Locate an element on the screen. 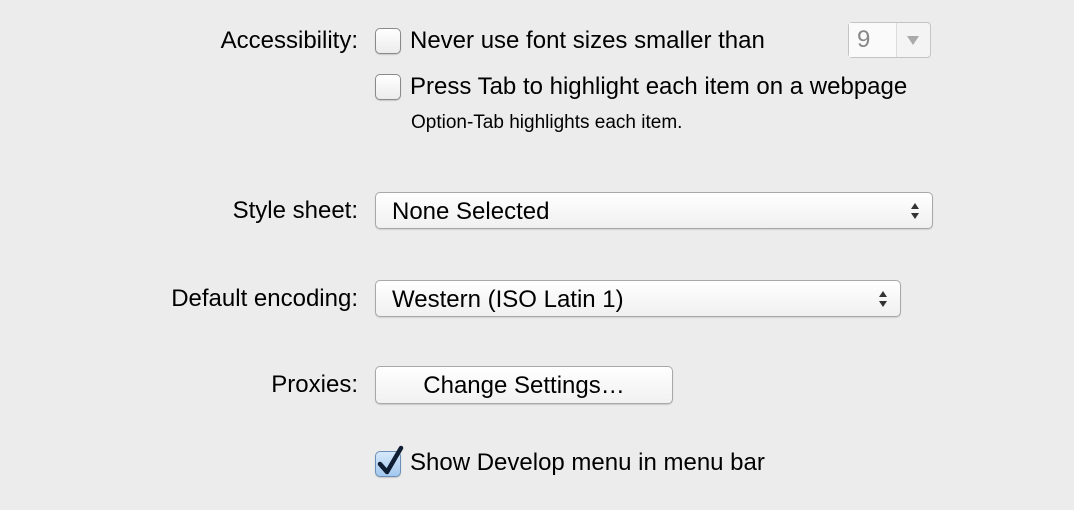  tab-highlight-hint: Option-Tab highlights each item. is located at coordinates (547, 122).